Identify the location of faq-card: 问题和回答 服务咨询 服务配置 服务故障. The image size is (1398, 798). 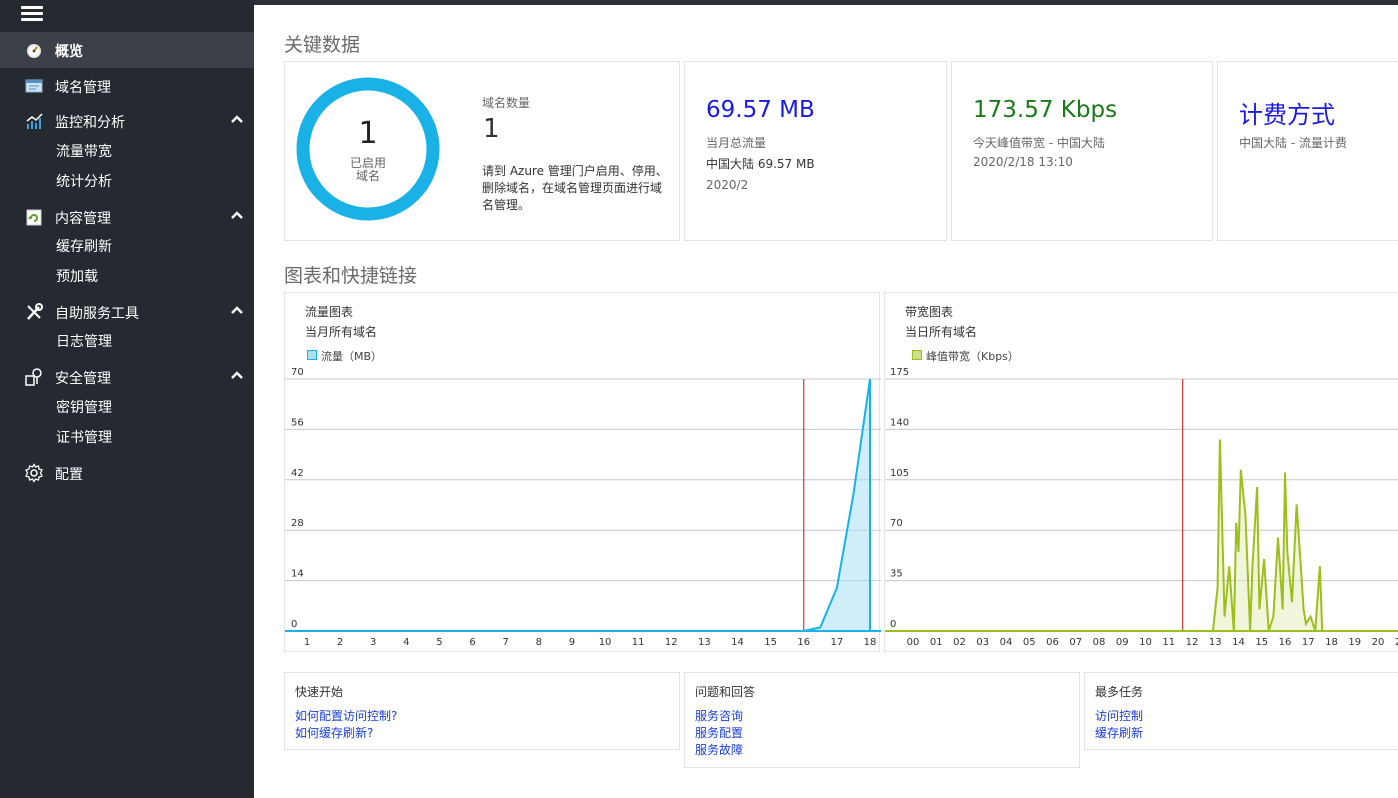
(882, 720).